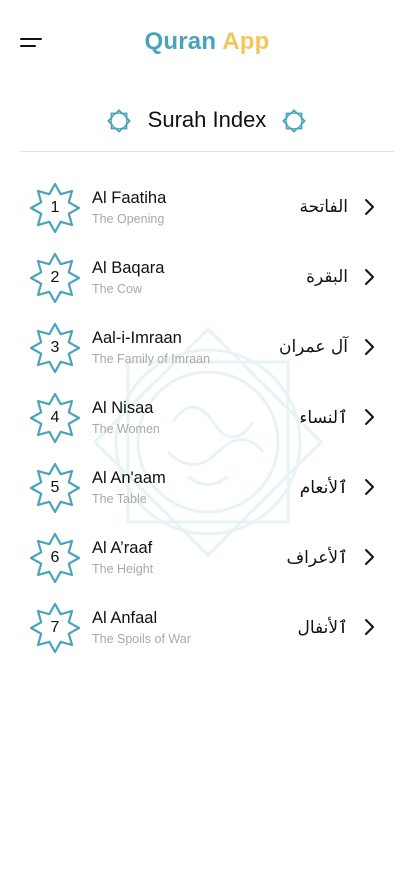 This screenshot has height=896, width=414. Describe the element at coordinates (323, 418) in the screenshot. I see `surah-arabic-name: ٱلنساء` at that location.